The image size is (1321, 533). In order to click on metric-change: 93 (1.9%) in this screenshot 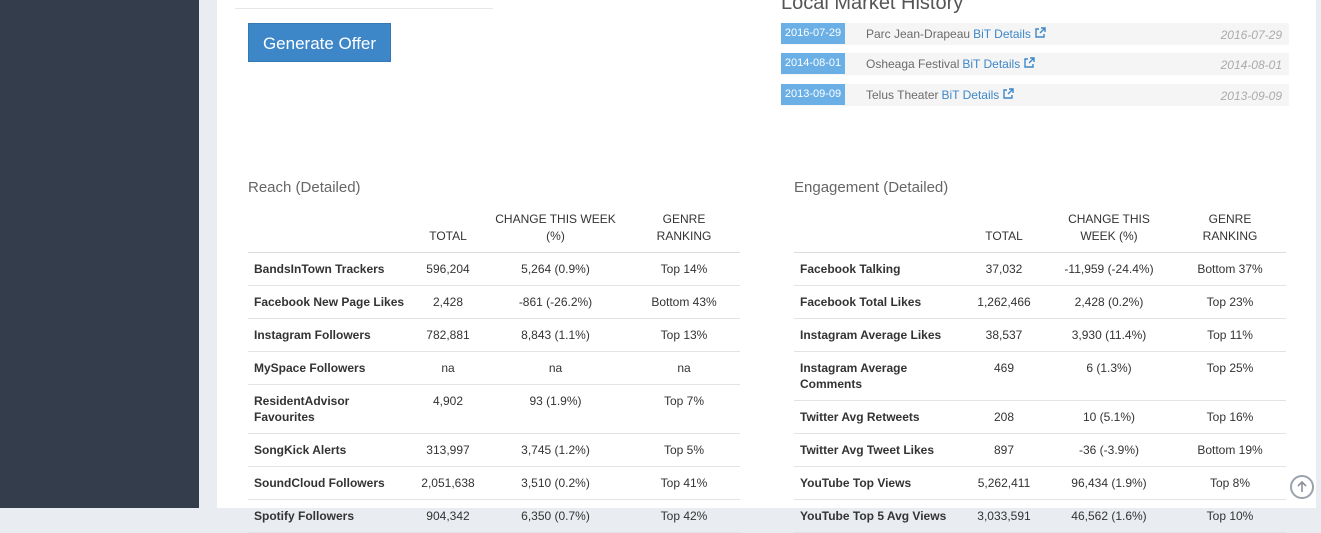, I will do `click(555, 409)`.